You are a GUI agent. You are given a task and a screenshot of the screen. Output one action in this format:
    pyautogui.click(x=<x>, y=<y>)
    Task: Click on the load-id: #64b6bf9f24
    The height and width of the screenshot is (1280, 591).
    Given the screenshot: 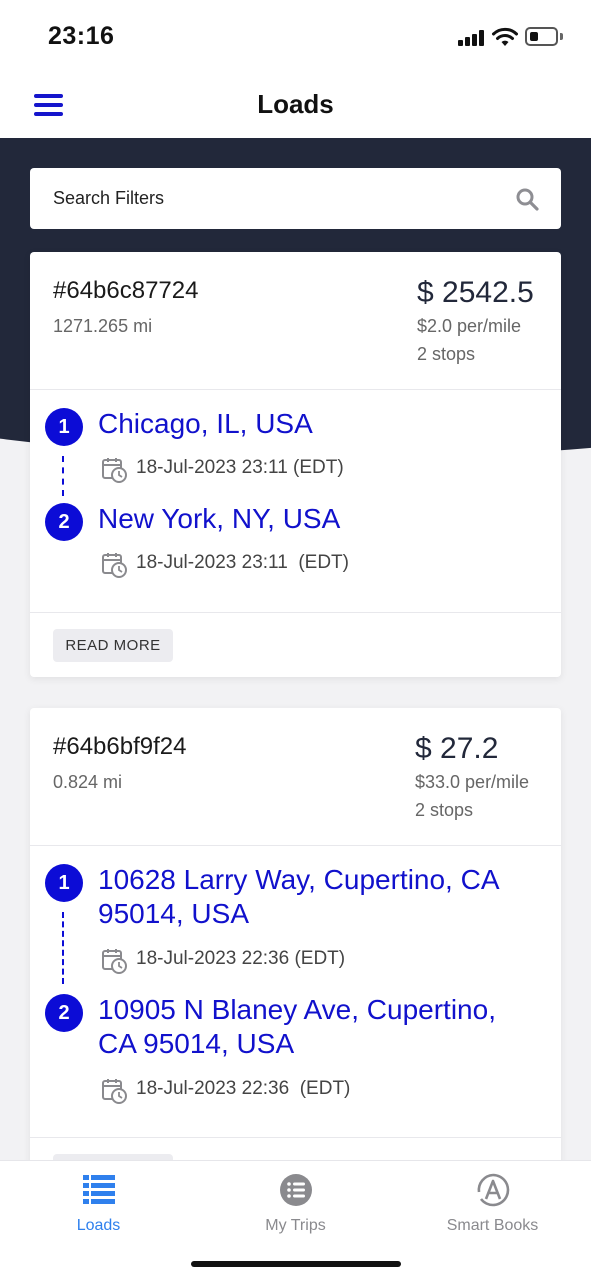 What is the action you would take?
    pyautogui.click(x=120, y=746)
    